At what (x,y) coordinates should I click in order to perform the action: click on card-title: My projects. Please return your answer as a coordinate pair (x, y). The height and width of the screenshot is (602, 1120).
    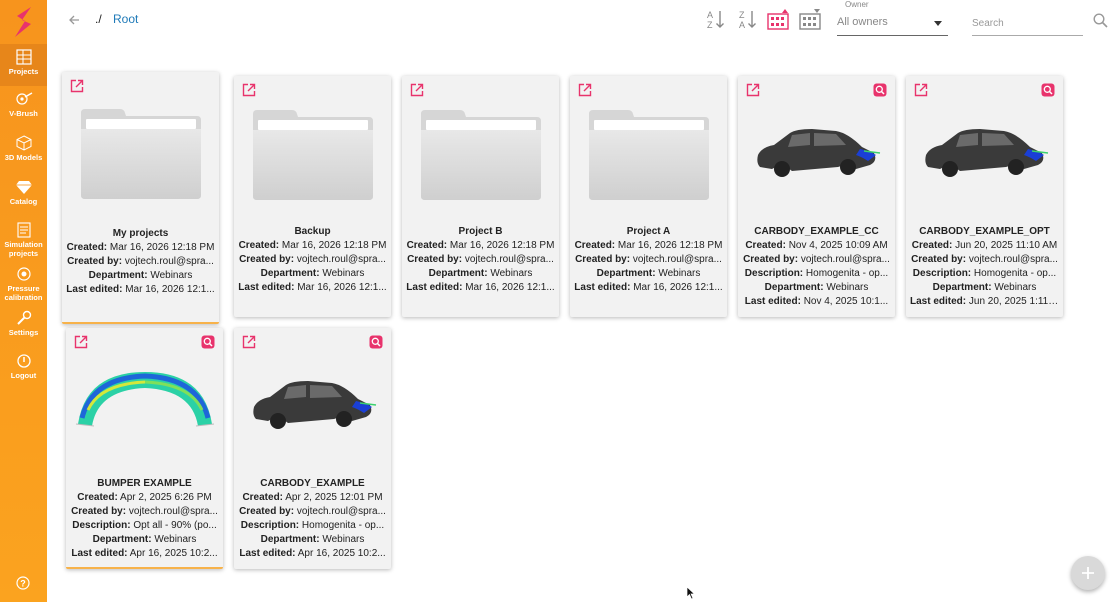
    Looking at the image, I should click on (140, 233).